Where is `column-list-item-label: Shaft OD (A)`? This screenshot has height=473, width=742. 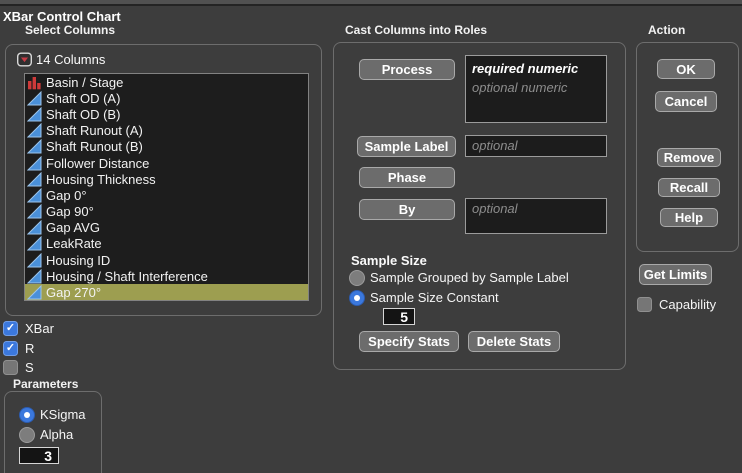
column-list-item-label: Shaft OD (A) is located at coordinates (83, 98).